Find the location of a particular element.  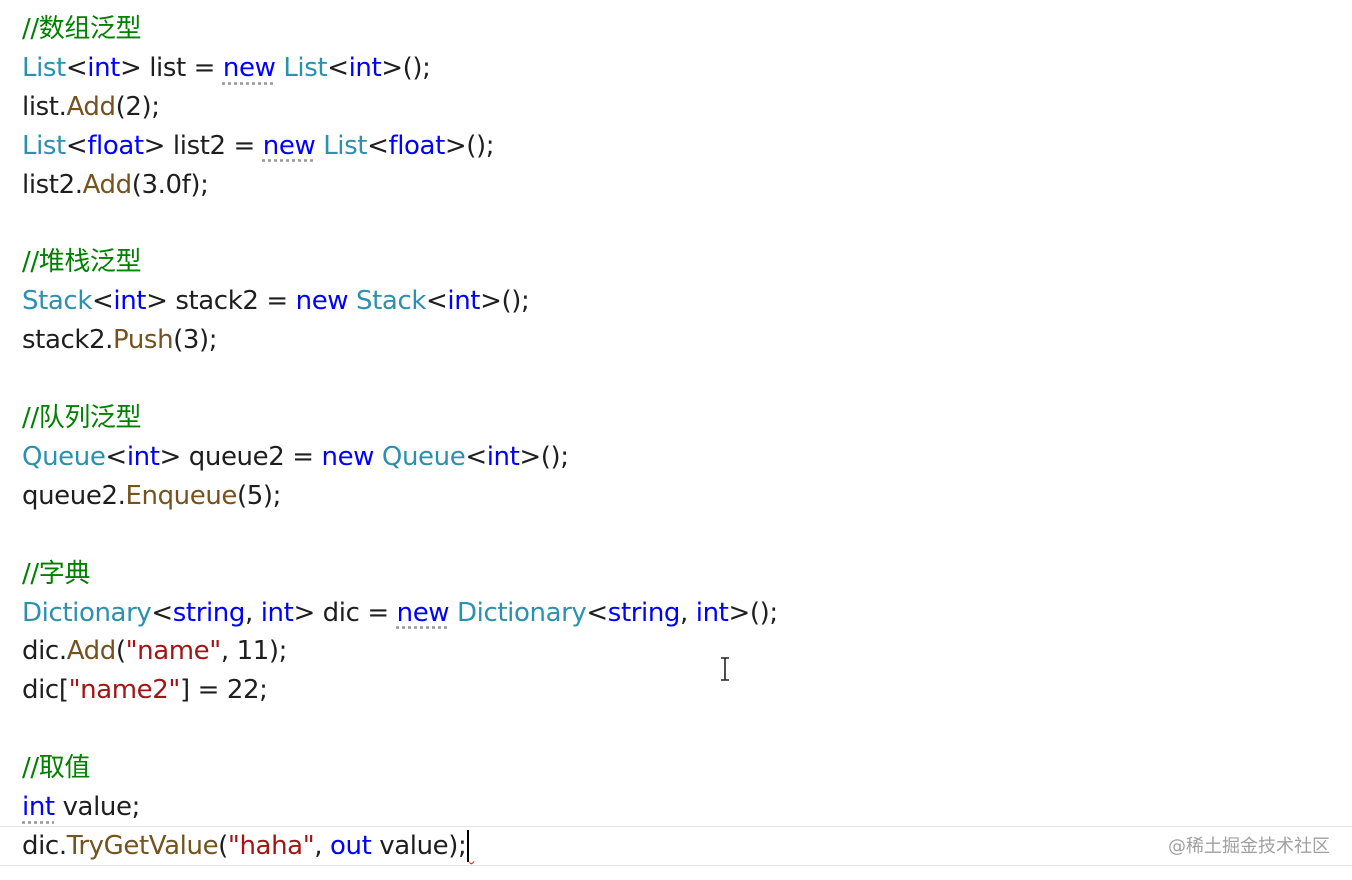

code-line: //数组泛型 is located at coordinates (82, 29).